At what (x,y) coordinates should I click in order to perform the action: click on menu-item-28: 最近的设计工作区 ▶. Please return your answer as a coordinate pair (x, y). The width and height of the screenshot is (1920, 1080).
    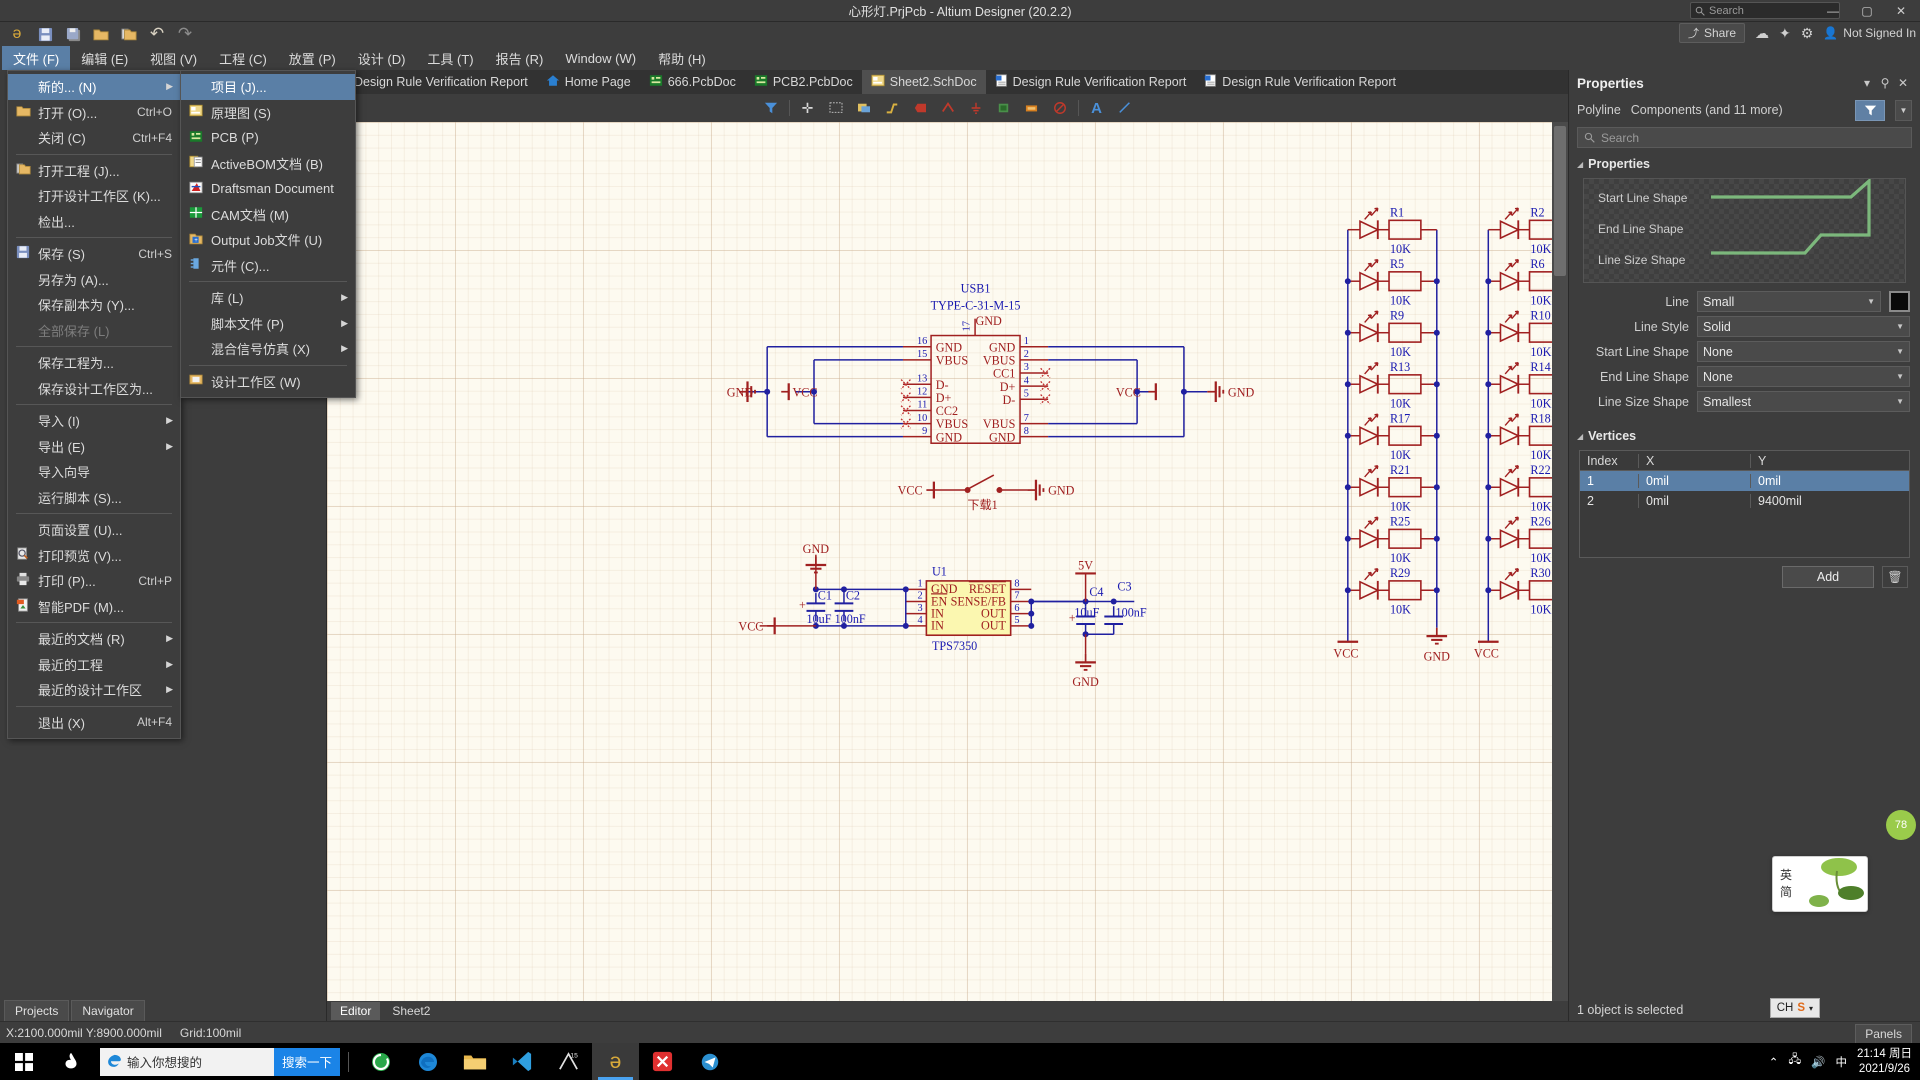
    Looking at the image, I should click on (94, 690).